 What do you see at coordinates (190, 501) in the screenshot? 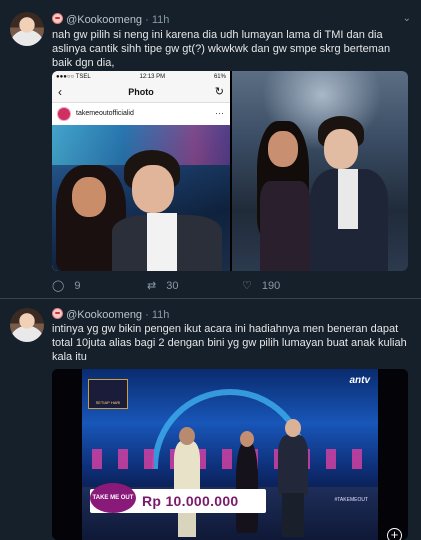
I see `prize-amount: Rp 10.000.000` at bounding box center [190, 501].